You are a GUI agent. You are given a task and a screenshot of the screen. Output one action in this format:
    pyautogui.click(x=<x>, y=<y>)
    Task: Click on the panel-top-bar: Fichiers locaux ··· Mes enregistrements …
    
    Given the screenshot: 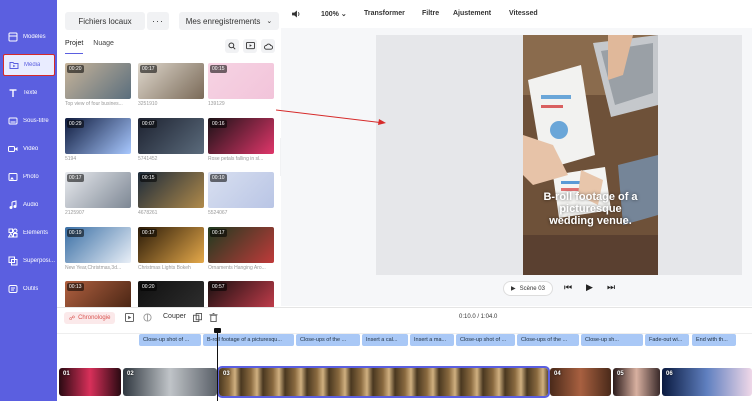 What is the action you would take?
    pyautogui.click(x=172, y=21)
    